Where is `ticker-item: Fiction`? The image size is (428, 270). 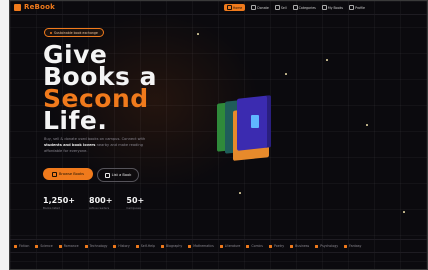
ticker-item: Fiction is located at coordinates (21, 246).